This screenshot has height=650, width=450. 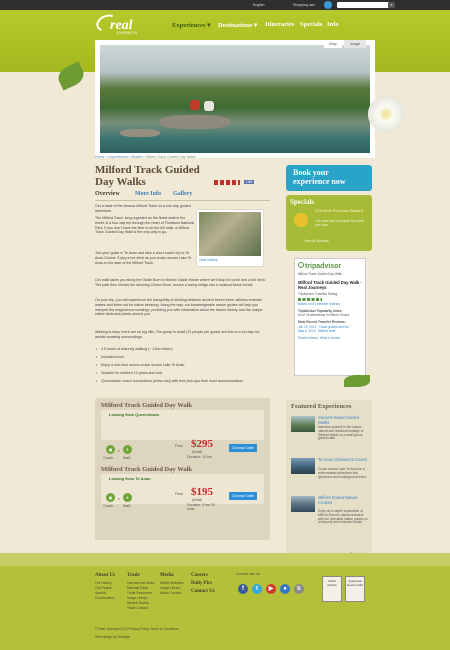 I want to click on blog-icon: b, so click(x=299, y=589).